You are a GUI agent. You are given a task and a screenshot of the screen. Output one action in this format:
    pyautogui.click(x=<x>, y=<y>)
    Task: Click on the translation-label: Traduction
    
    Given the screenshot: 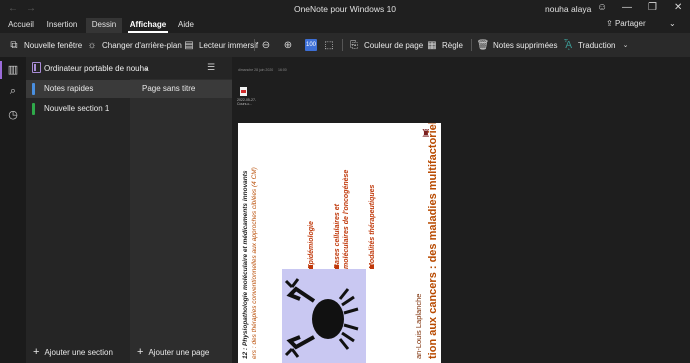 What is the action you would take?
    pyautogui.click(x=597, y=45)
    